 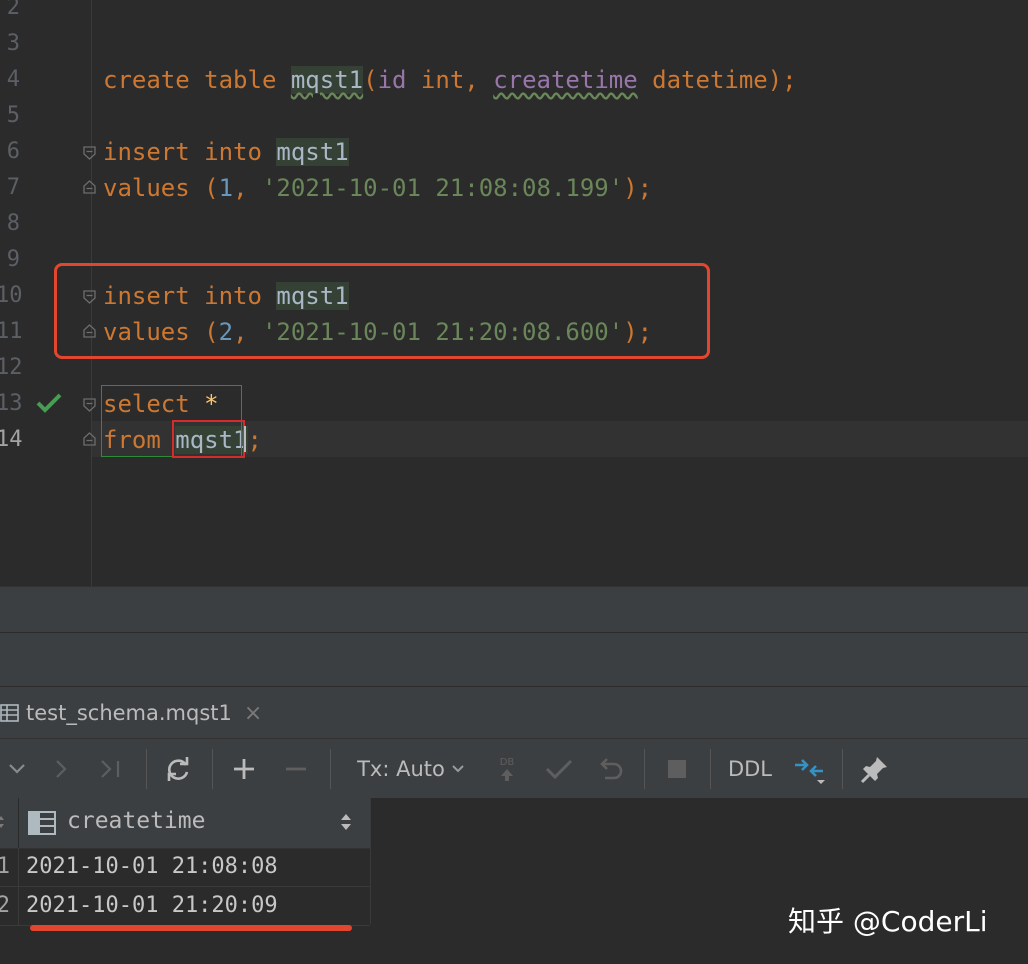 I want to click on cell-createtime: 2021-10-01 21:20:09, so click(x=152, y=906).